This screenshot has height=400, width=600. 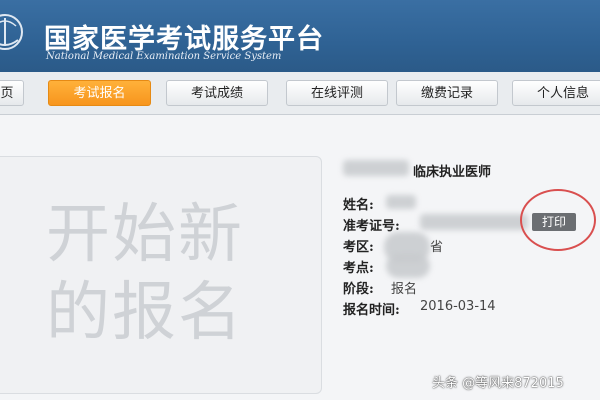 I want to click on exam-type-title: 临床执业医师, so click(x=452, y=172).